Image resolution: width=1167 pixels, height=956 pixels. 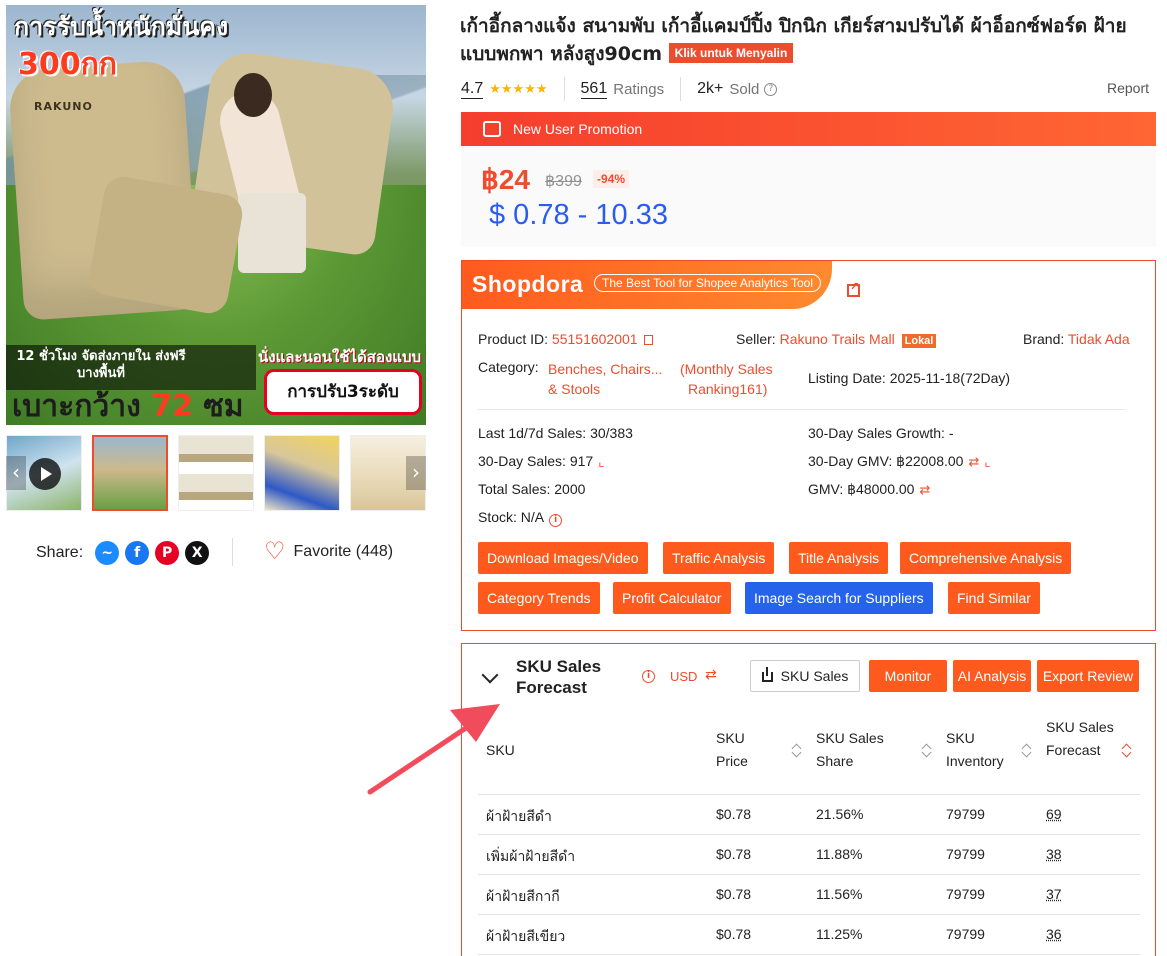 I want to click on ratings-count: 561, so click(x=594, y=89).